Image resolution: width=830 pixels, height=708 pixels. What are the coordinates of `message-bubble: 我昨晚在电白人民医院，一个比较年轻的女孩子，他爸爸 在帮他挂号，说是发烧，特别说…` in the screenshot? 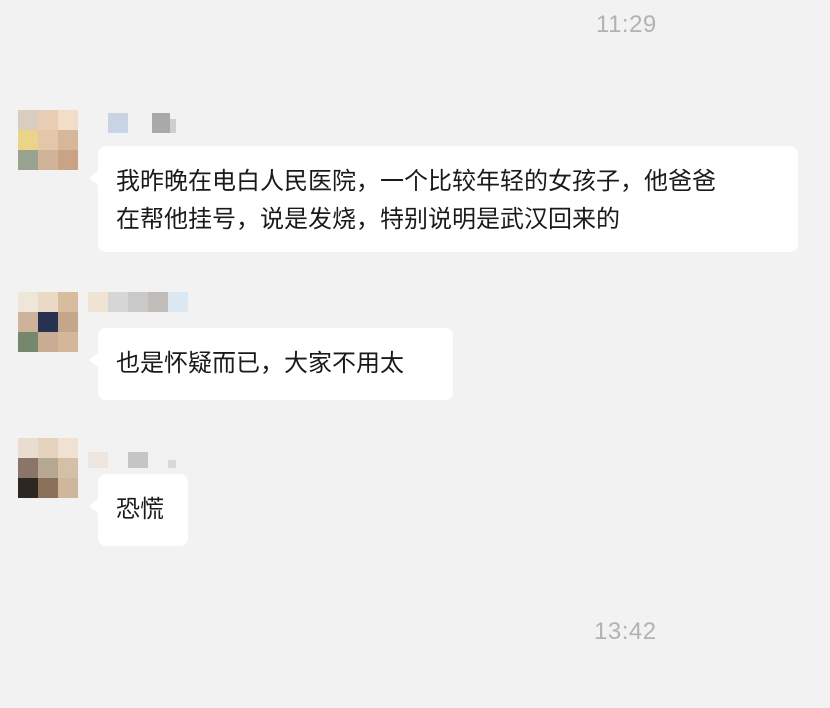 It's located at (443, 199).